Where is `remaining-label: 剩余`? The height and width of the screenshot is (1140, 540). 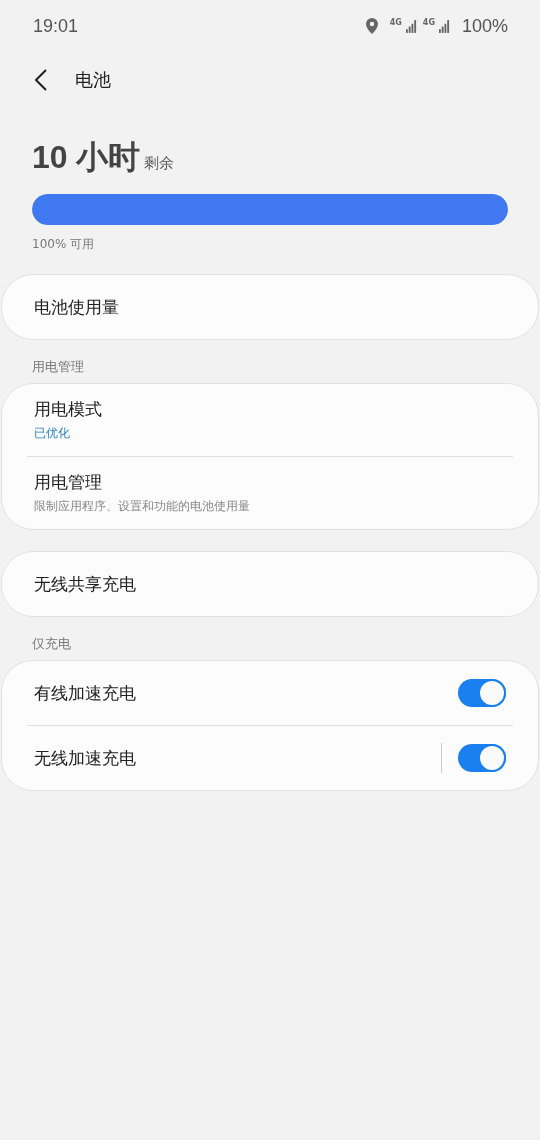
remaining-label: 剩余 is located at coordinates (159, 163).